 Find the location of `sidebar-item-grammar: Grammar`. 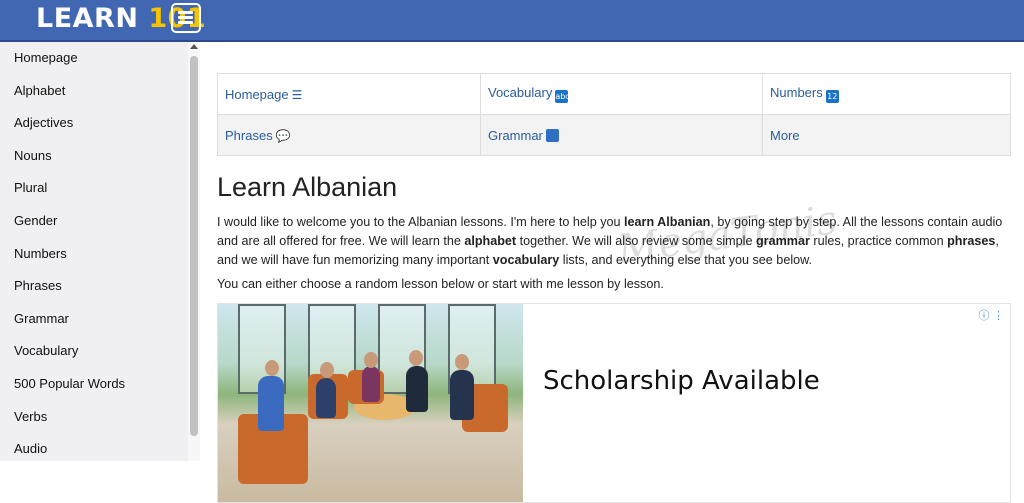

sidebar-item-grammar: Grammar is located at coordinates (94, 319).